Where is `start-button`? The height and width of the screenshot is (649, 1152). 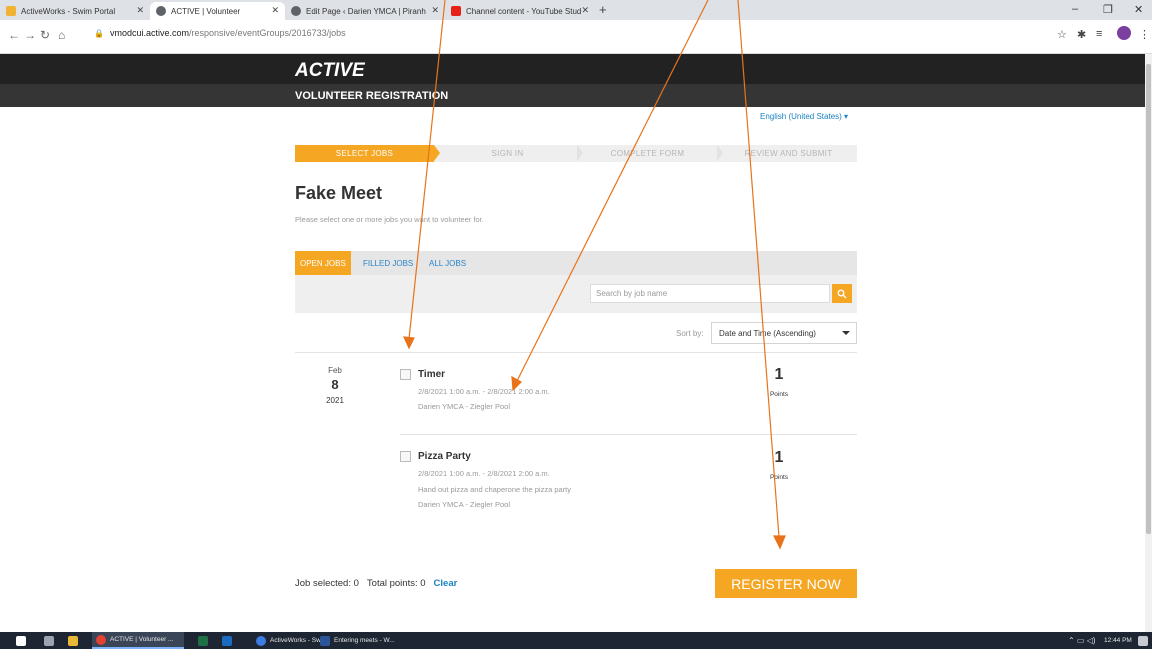
start-button is located at coordinates (23, 640).